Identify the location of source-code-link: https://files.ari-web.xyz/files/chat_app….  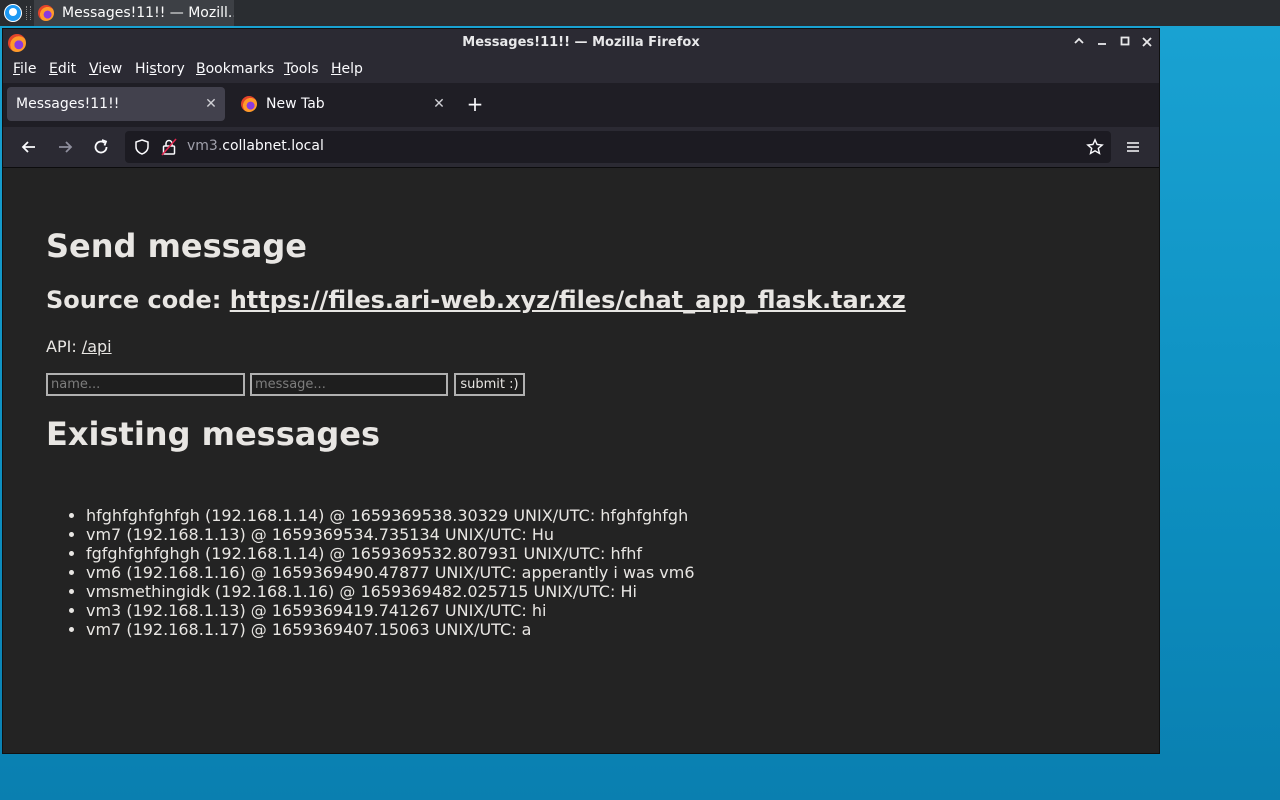
(568, 300).